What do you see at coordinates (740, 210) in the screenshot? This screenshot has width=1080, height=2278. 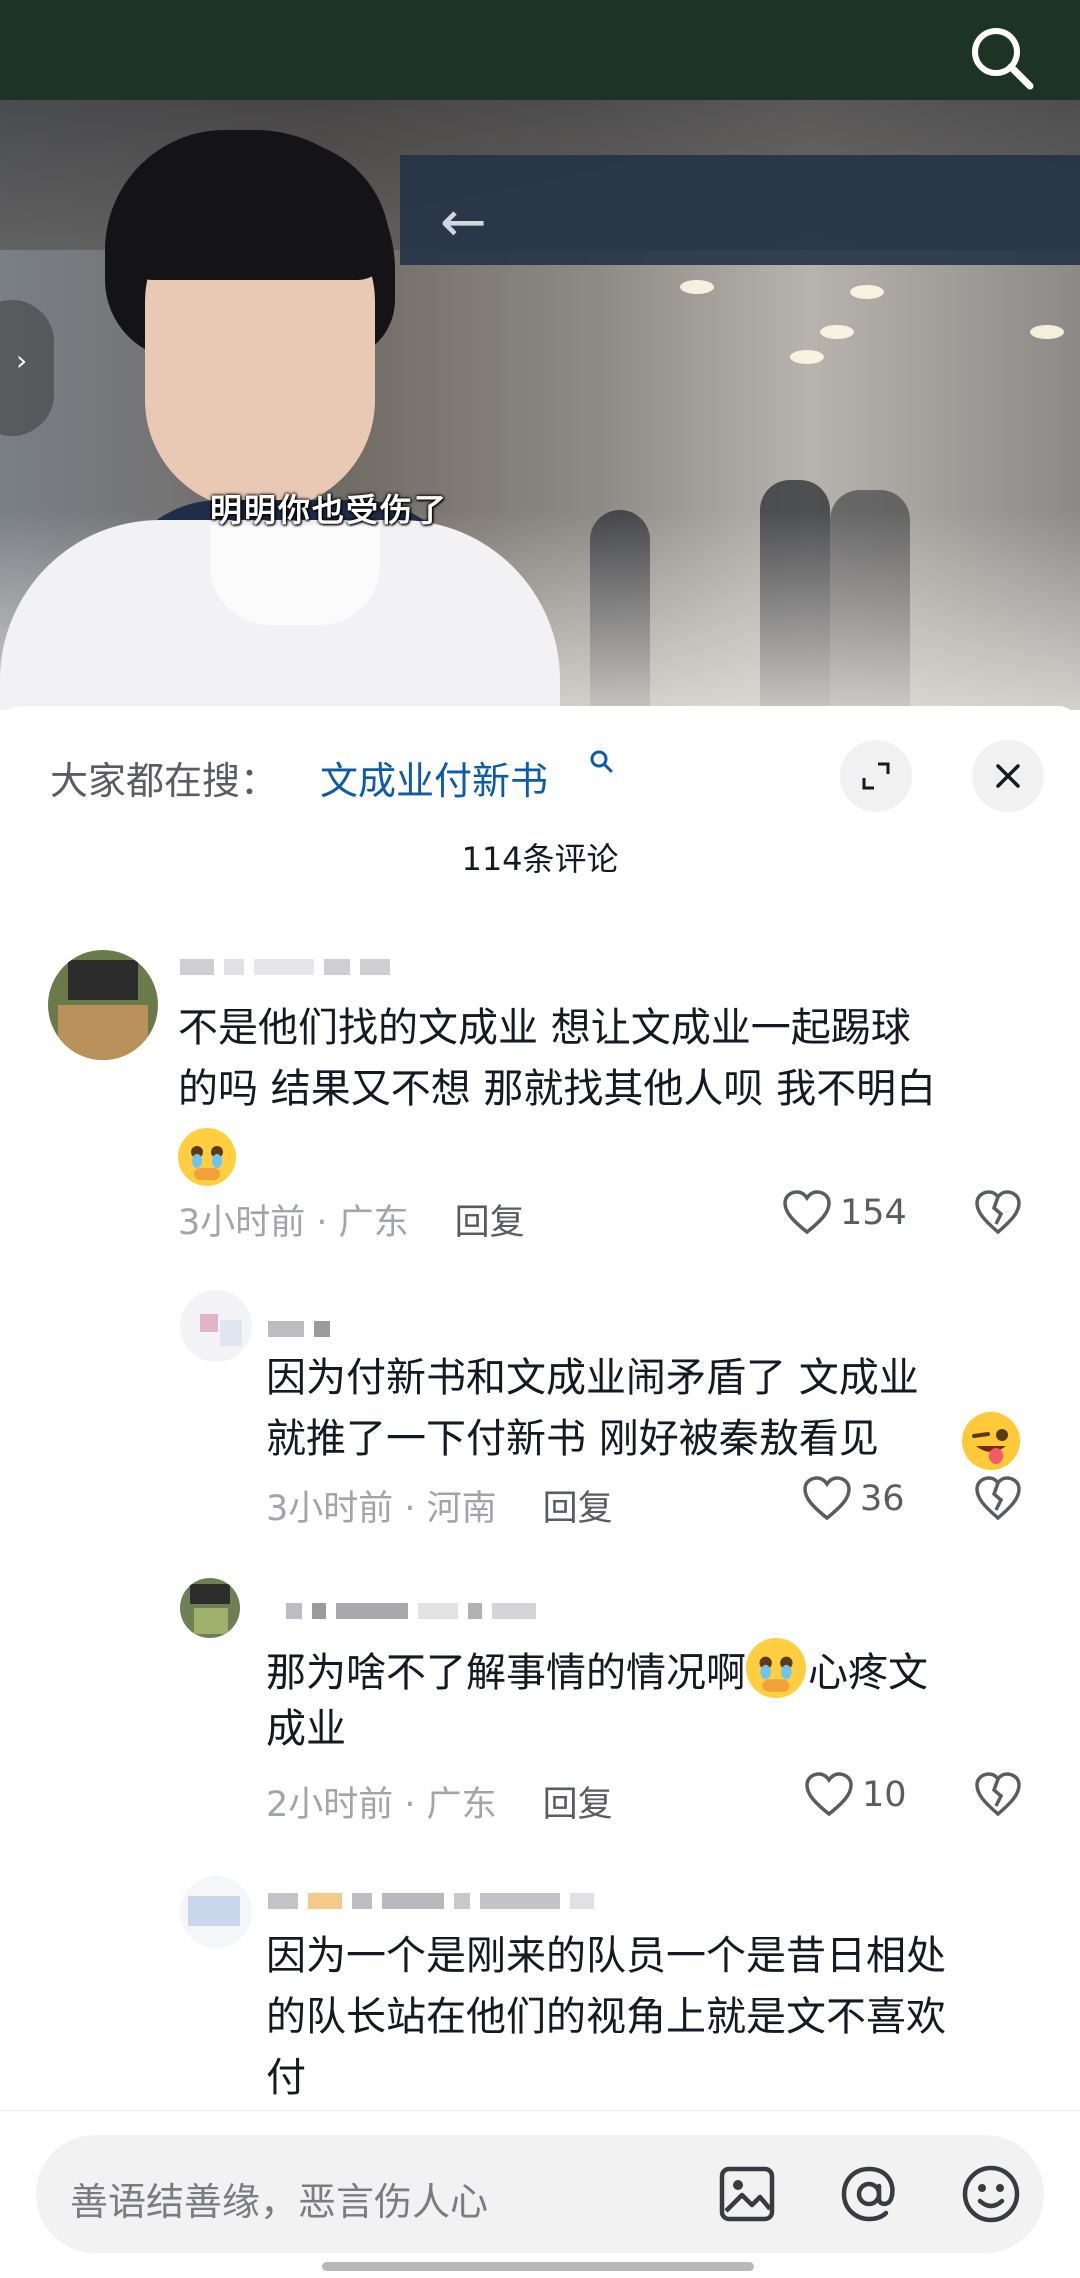 I see `direction-sign` at bounding box center [740, 210].